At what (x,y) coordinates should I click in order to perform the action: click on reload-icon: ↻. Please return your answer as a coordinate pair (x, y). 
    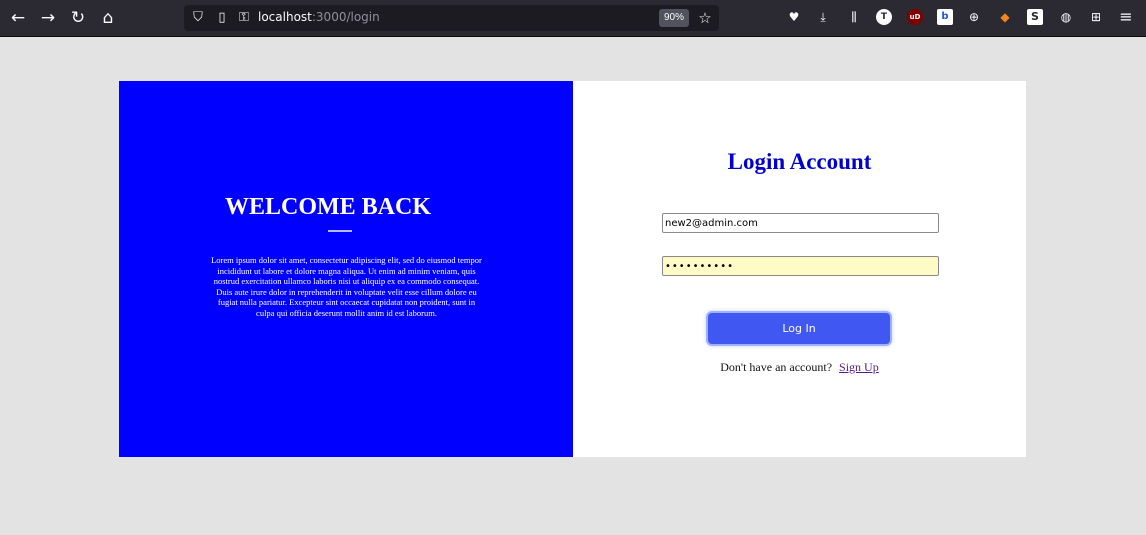
    Looking at the image, I should click on (78, 18).